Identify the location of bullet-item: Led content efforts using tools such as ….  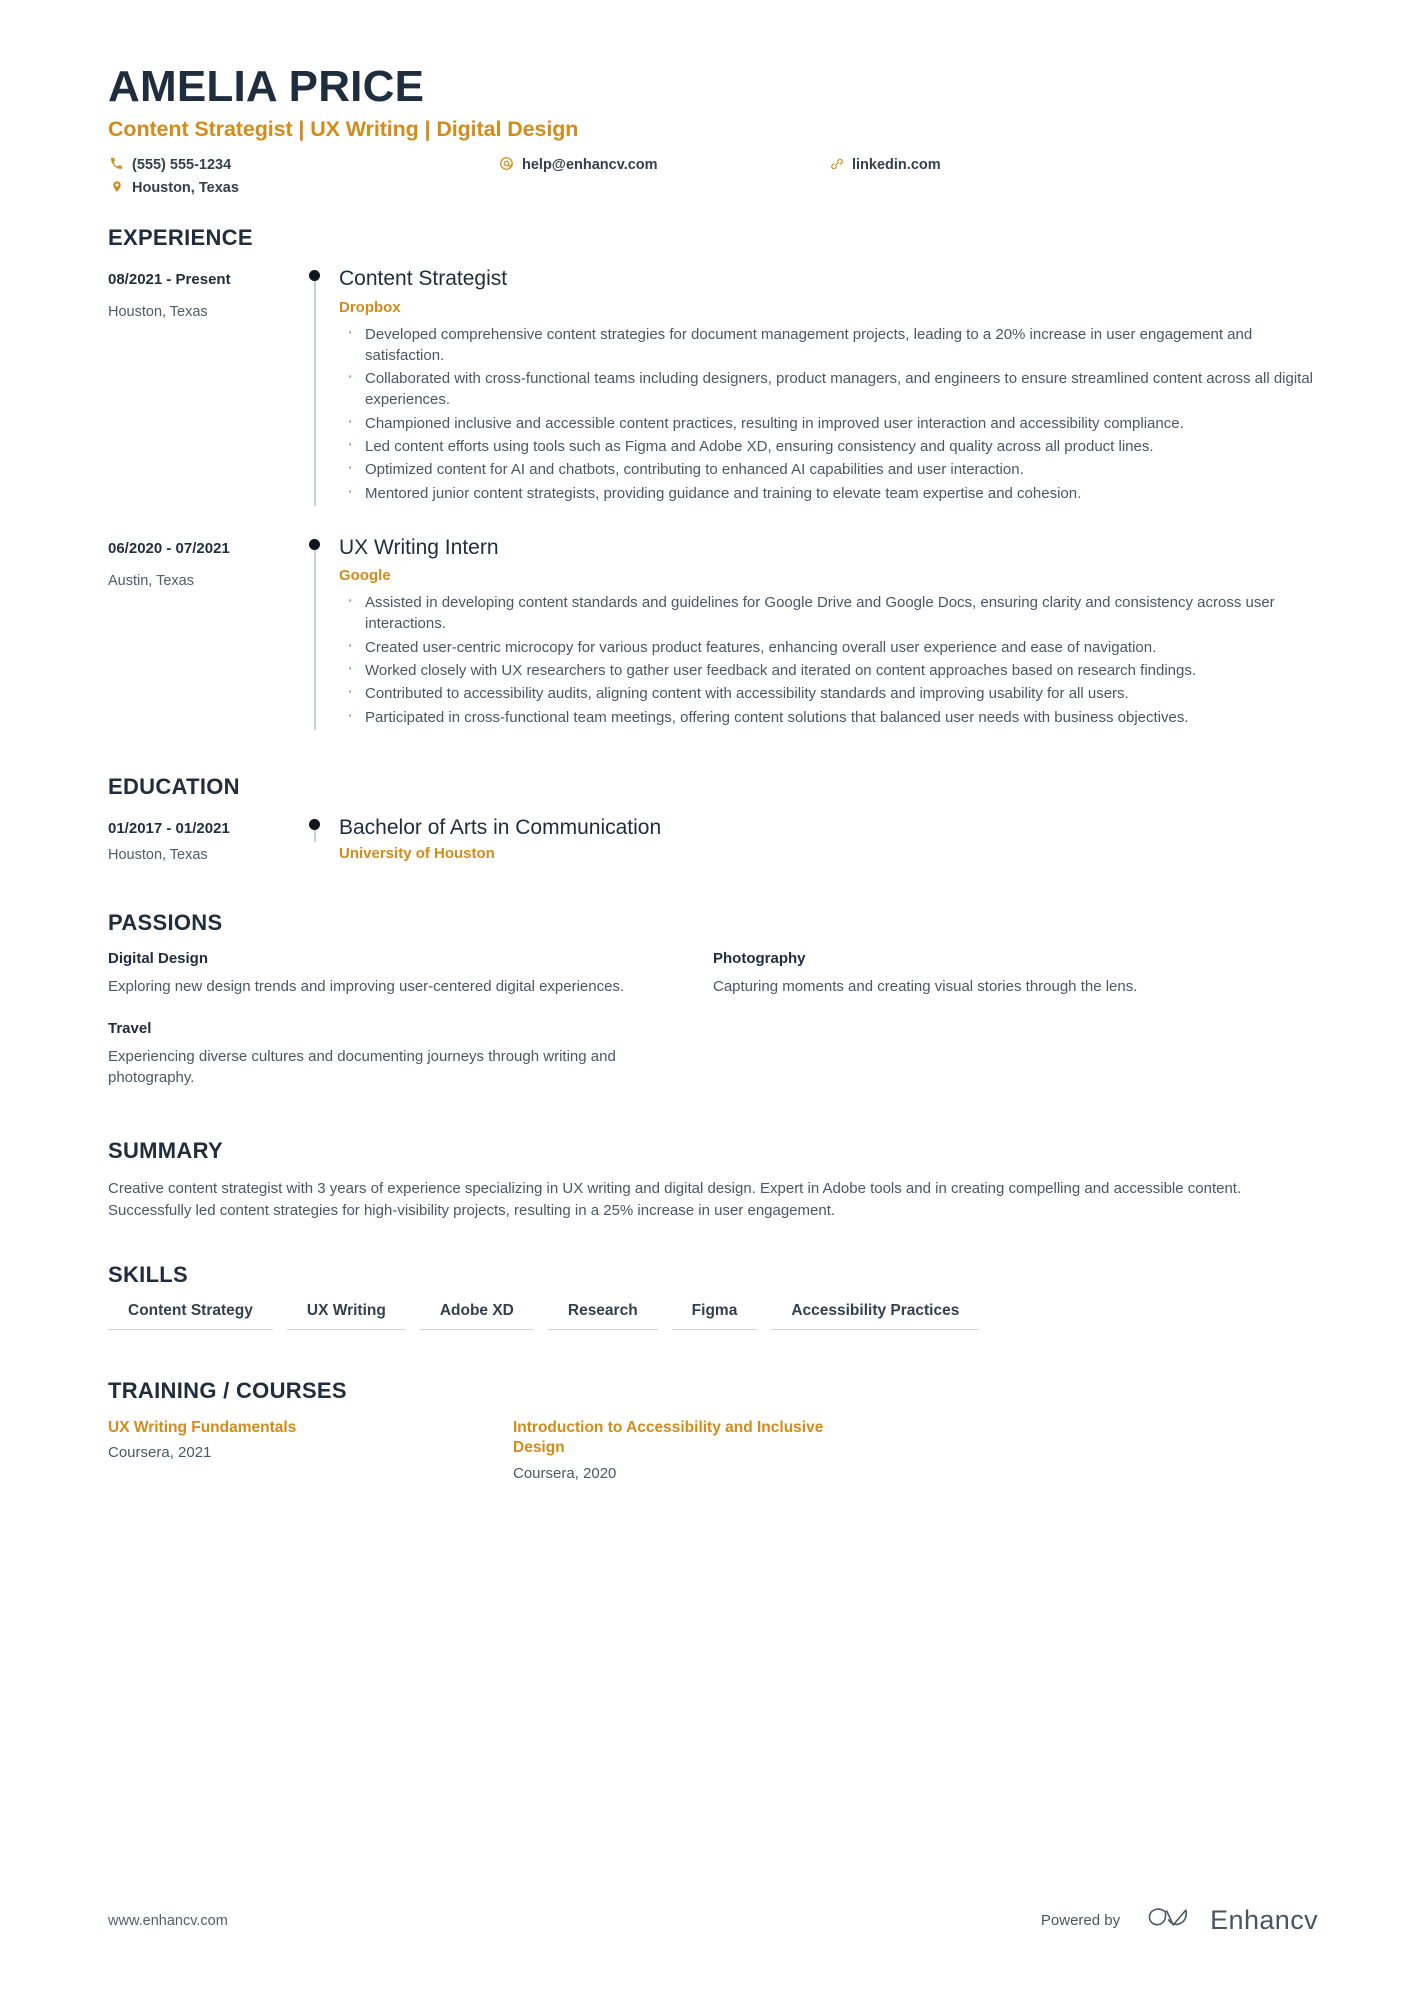
(828, 445).